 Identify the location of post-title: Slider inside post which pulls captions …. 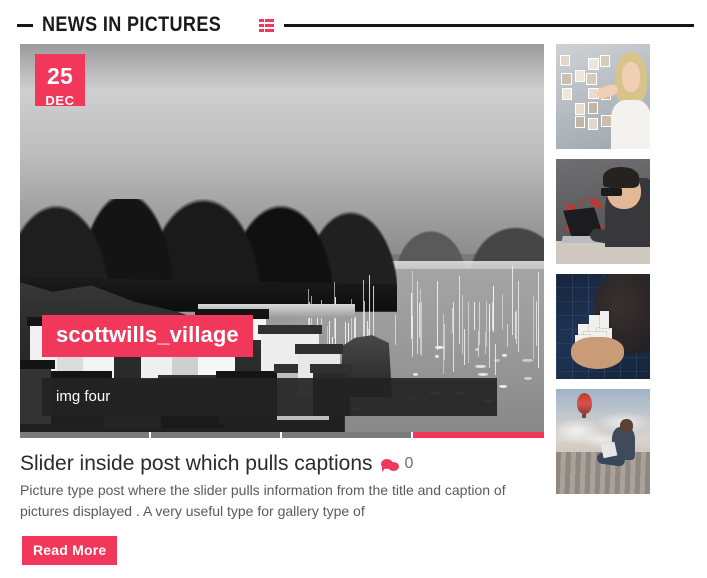
(216, 464).